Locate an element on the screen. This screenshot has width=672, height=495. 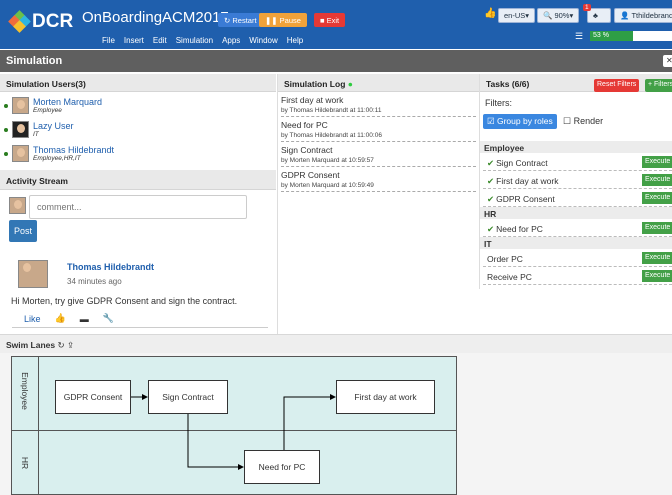
activity-need-for-pc: Need for PC is located at coordinates (282, 467).